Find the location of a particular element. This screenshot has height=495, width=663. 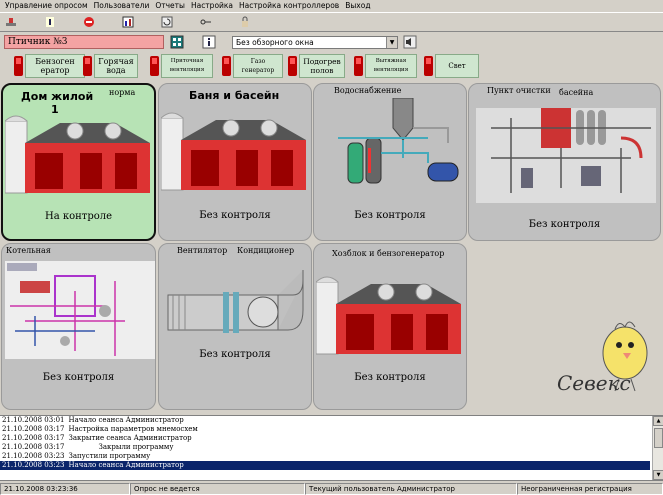

tool-button is located at coordinates (11, 22).